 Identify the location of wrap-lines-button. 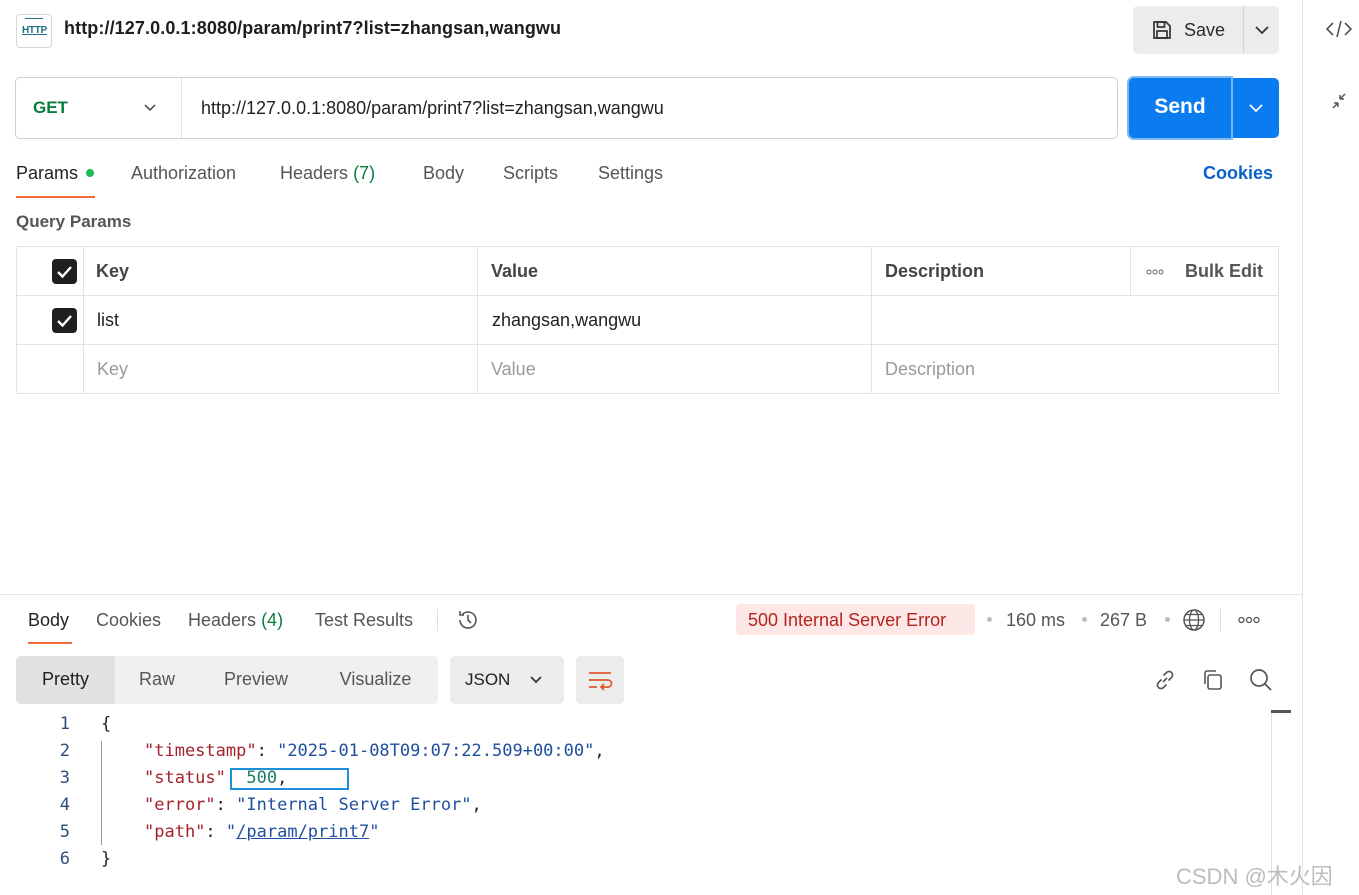
(600, 680).